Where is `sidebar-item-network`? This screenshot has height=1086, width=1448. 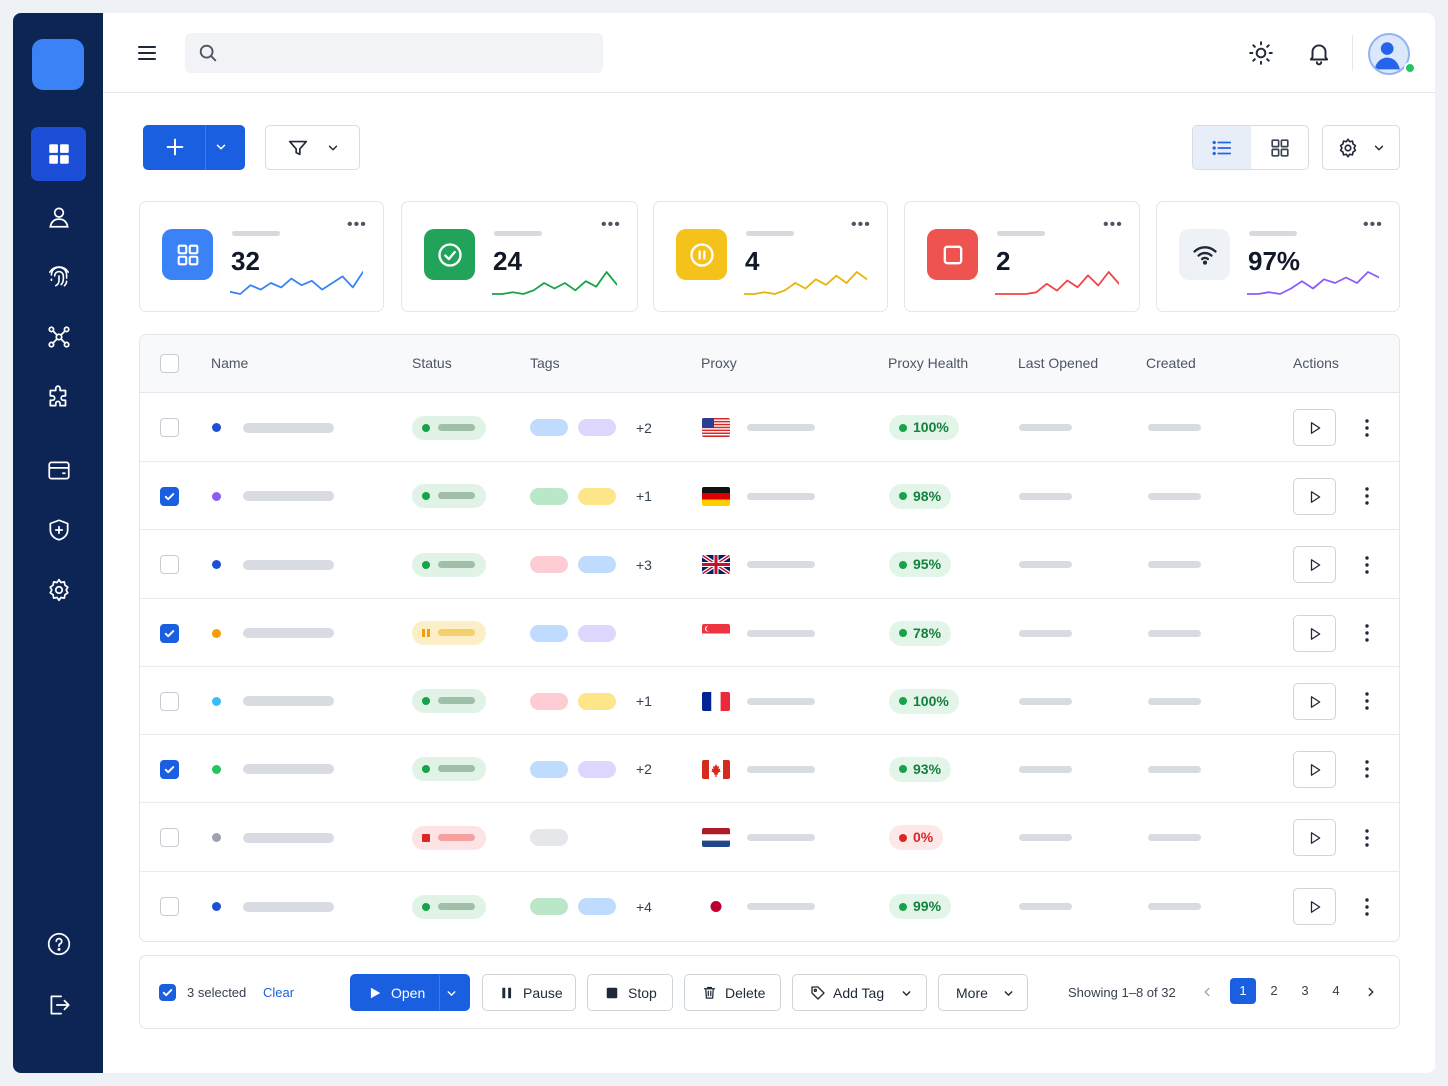
sidebar-item-network is located at coordinates (58, 337).